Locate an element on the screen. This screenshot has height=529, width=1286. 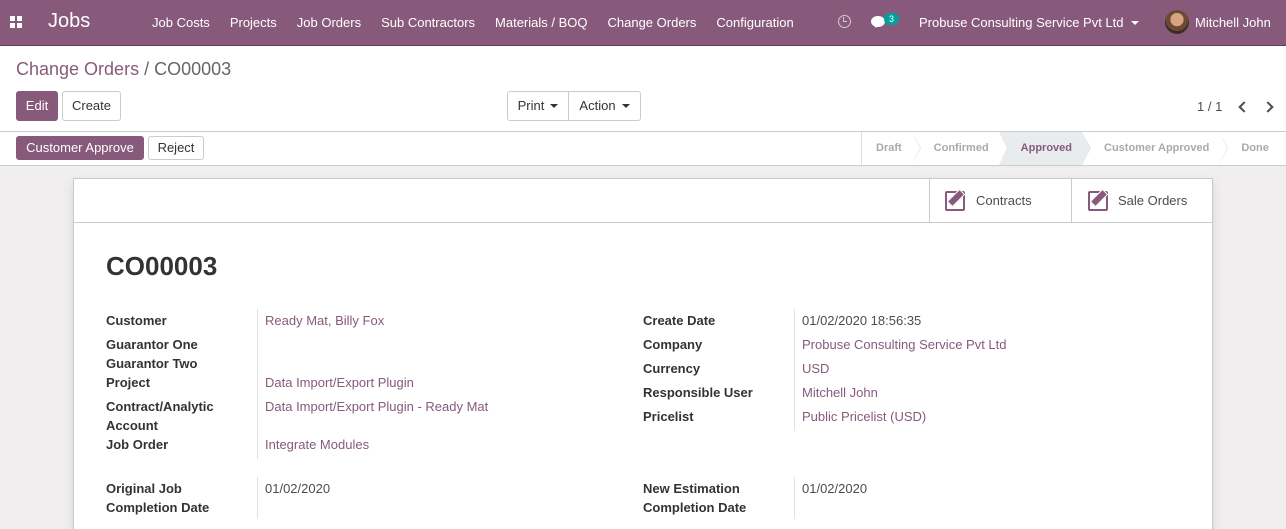
new-estimation-label-line-2: Completion Date is located at coordinates (695, 507).